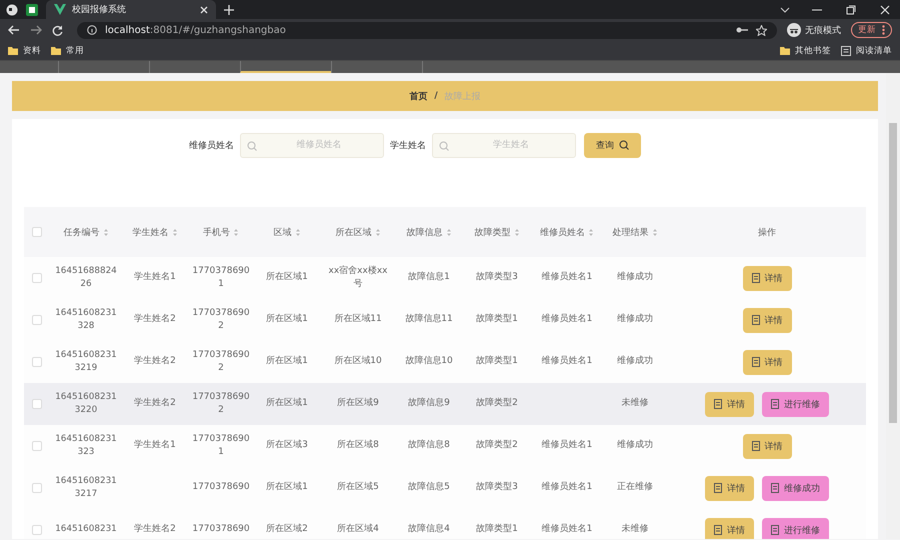 The height and width of the screenshot is (540, 900). What do you see at coordinates (32, 10) in the screenshot?
I see `sheet-icon` at bounding box center [32, 10].